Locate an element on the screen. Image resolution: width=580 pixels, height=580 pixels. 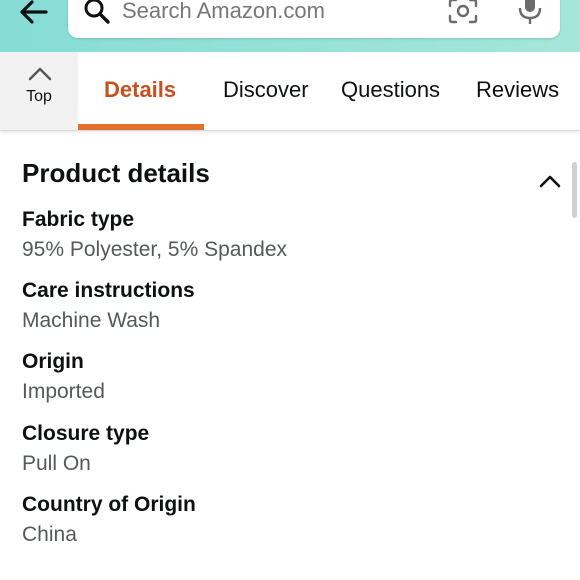
detail-row-care-instructions: Care instructions Machine Wash is located at coordinates (108, 306).